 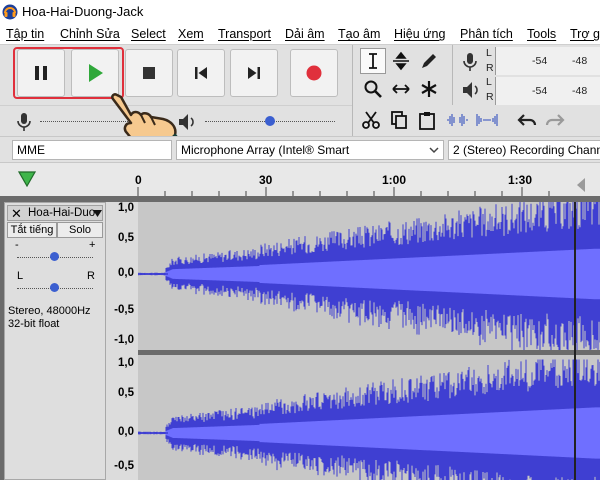 I want to click on pan-slider, so click(x=54, y=287).